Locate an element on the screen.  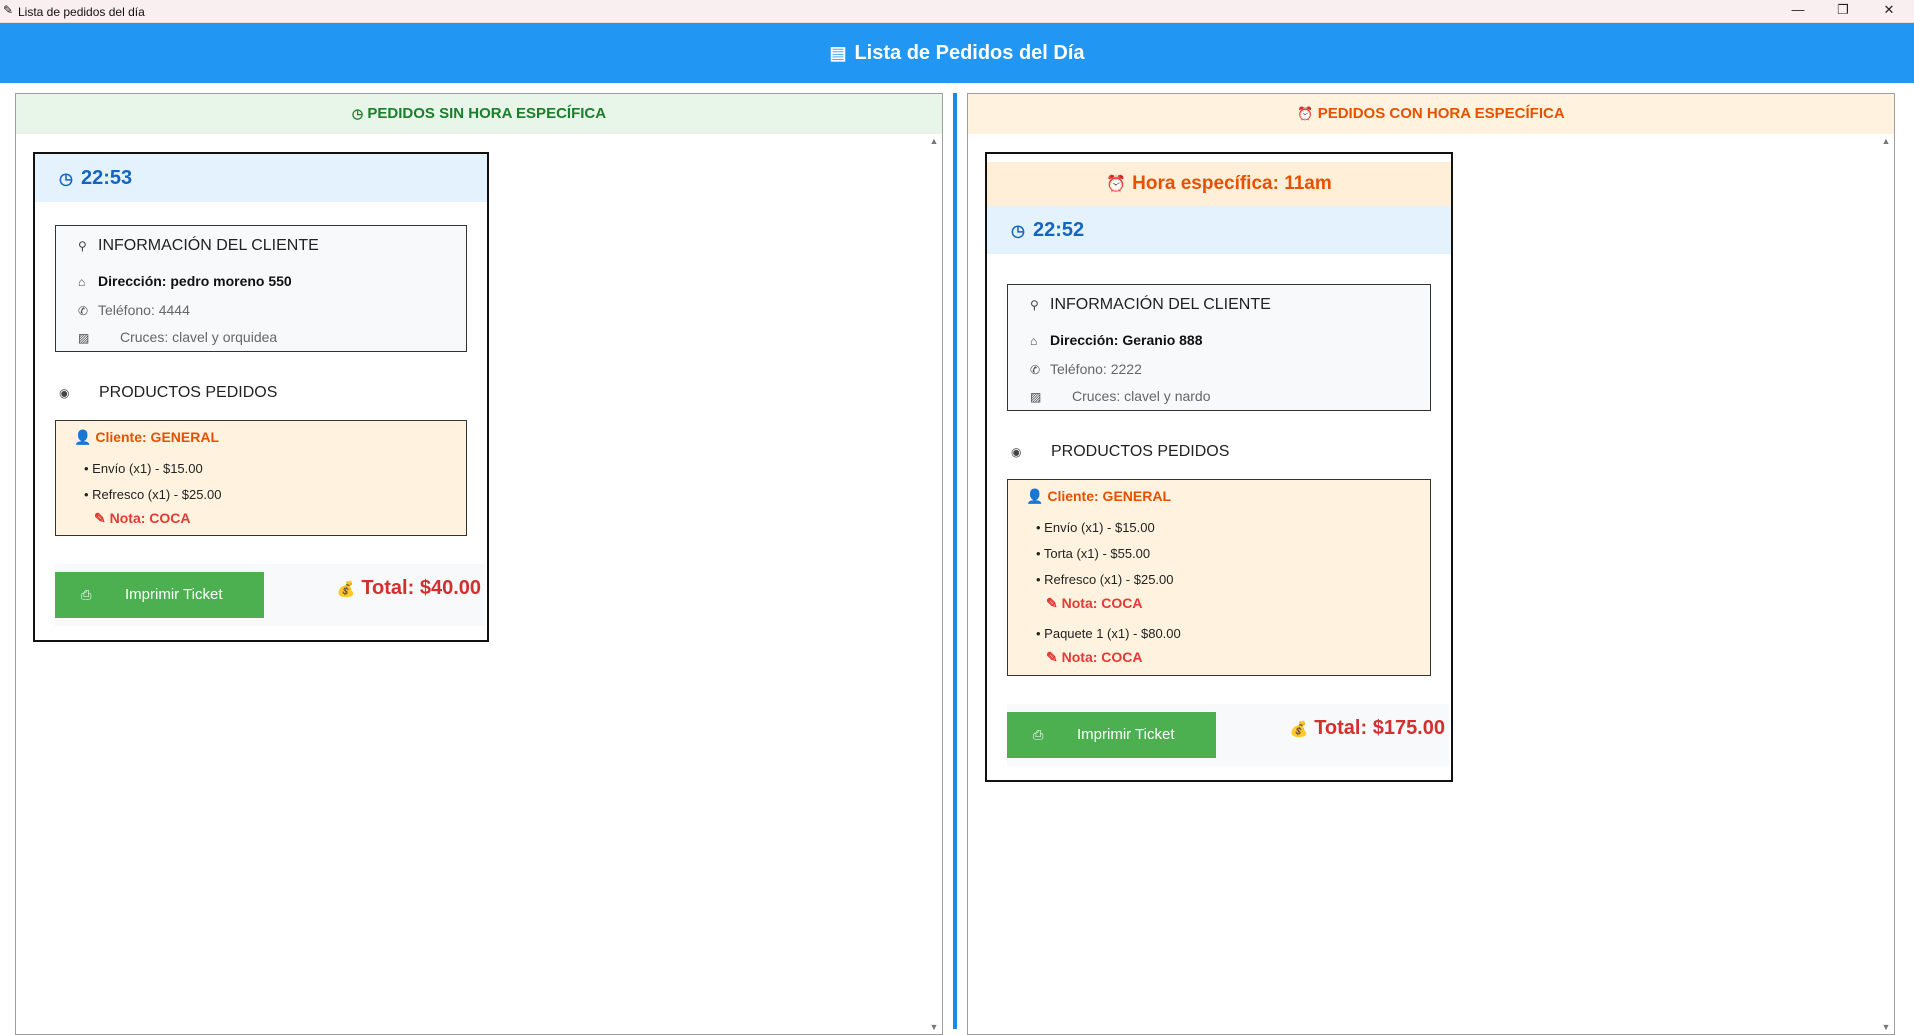
order-total-value: Total: $40.00 is located at coordinates (421, 588).